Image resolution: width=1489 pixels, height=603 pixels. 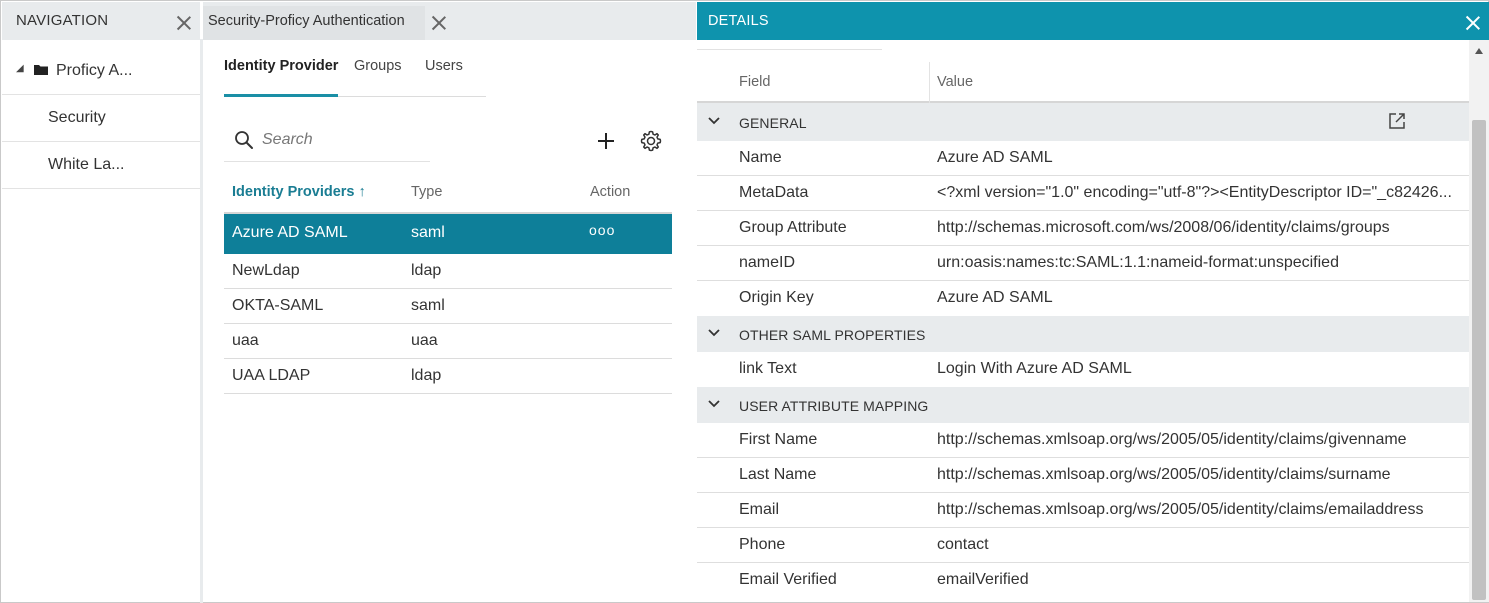 I want to click on provider-name: OKTA-SAML, so click(x=278, y=305).